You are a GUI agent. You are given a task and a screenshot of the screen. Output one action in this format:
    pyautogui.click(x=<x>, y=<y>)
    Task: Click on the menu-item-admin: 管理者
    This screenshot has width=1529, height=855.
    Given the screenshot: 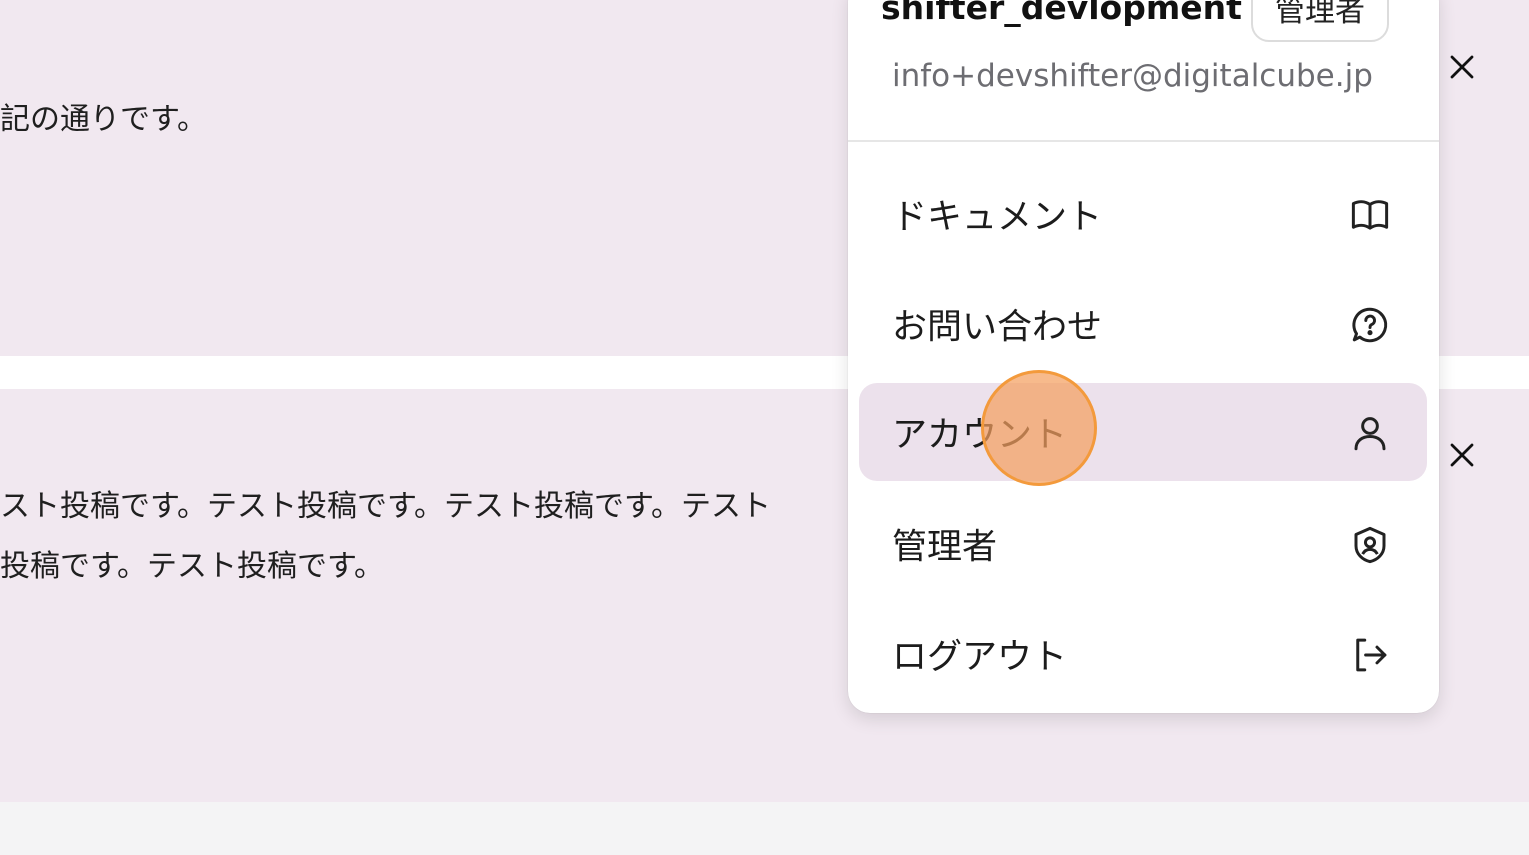 What is the action you would take?
    pyautogui.click(x=1143, y=544)
    